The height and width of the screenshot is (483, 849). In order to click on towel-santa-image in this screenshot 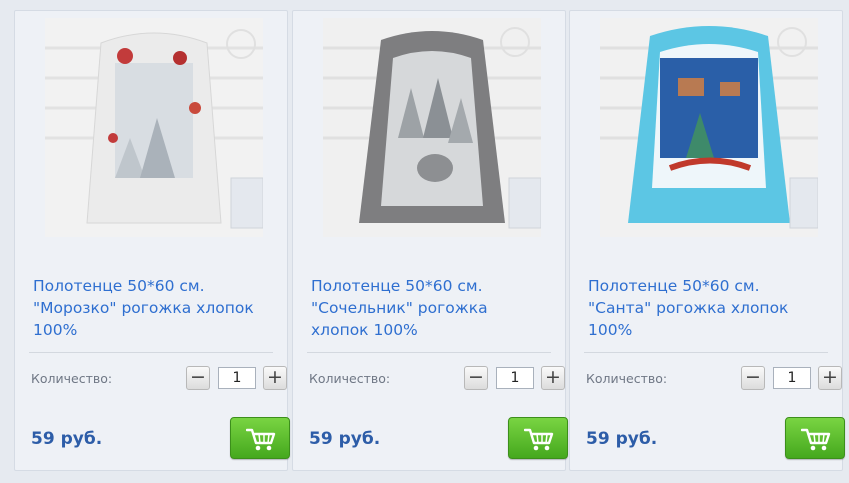, I will do `click(709, 127)`.